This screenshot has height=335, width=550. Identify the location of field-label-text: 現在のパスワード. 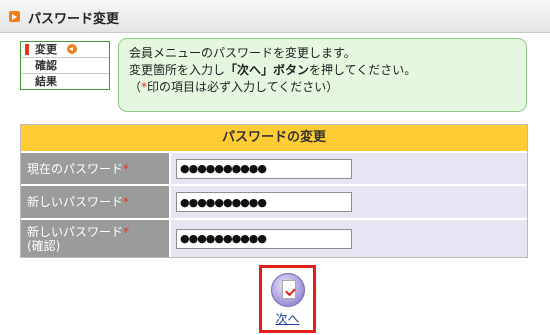
(75, 168).